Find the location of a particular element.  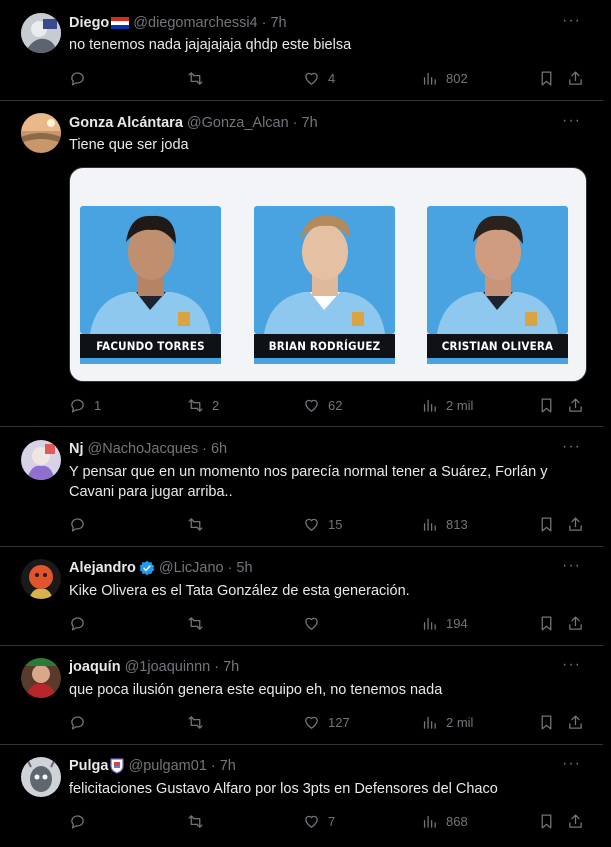

like-button: 4 is located at coordinates (319, 78).